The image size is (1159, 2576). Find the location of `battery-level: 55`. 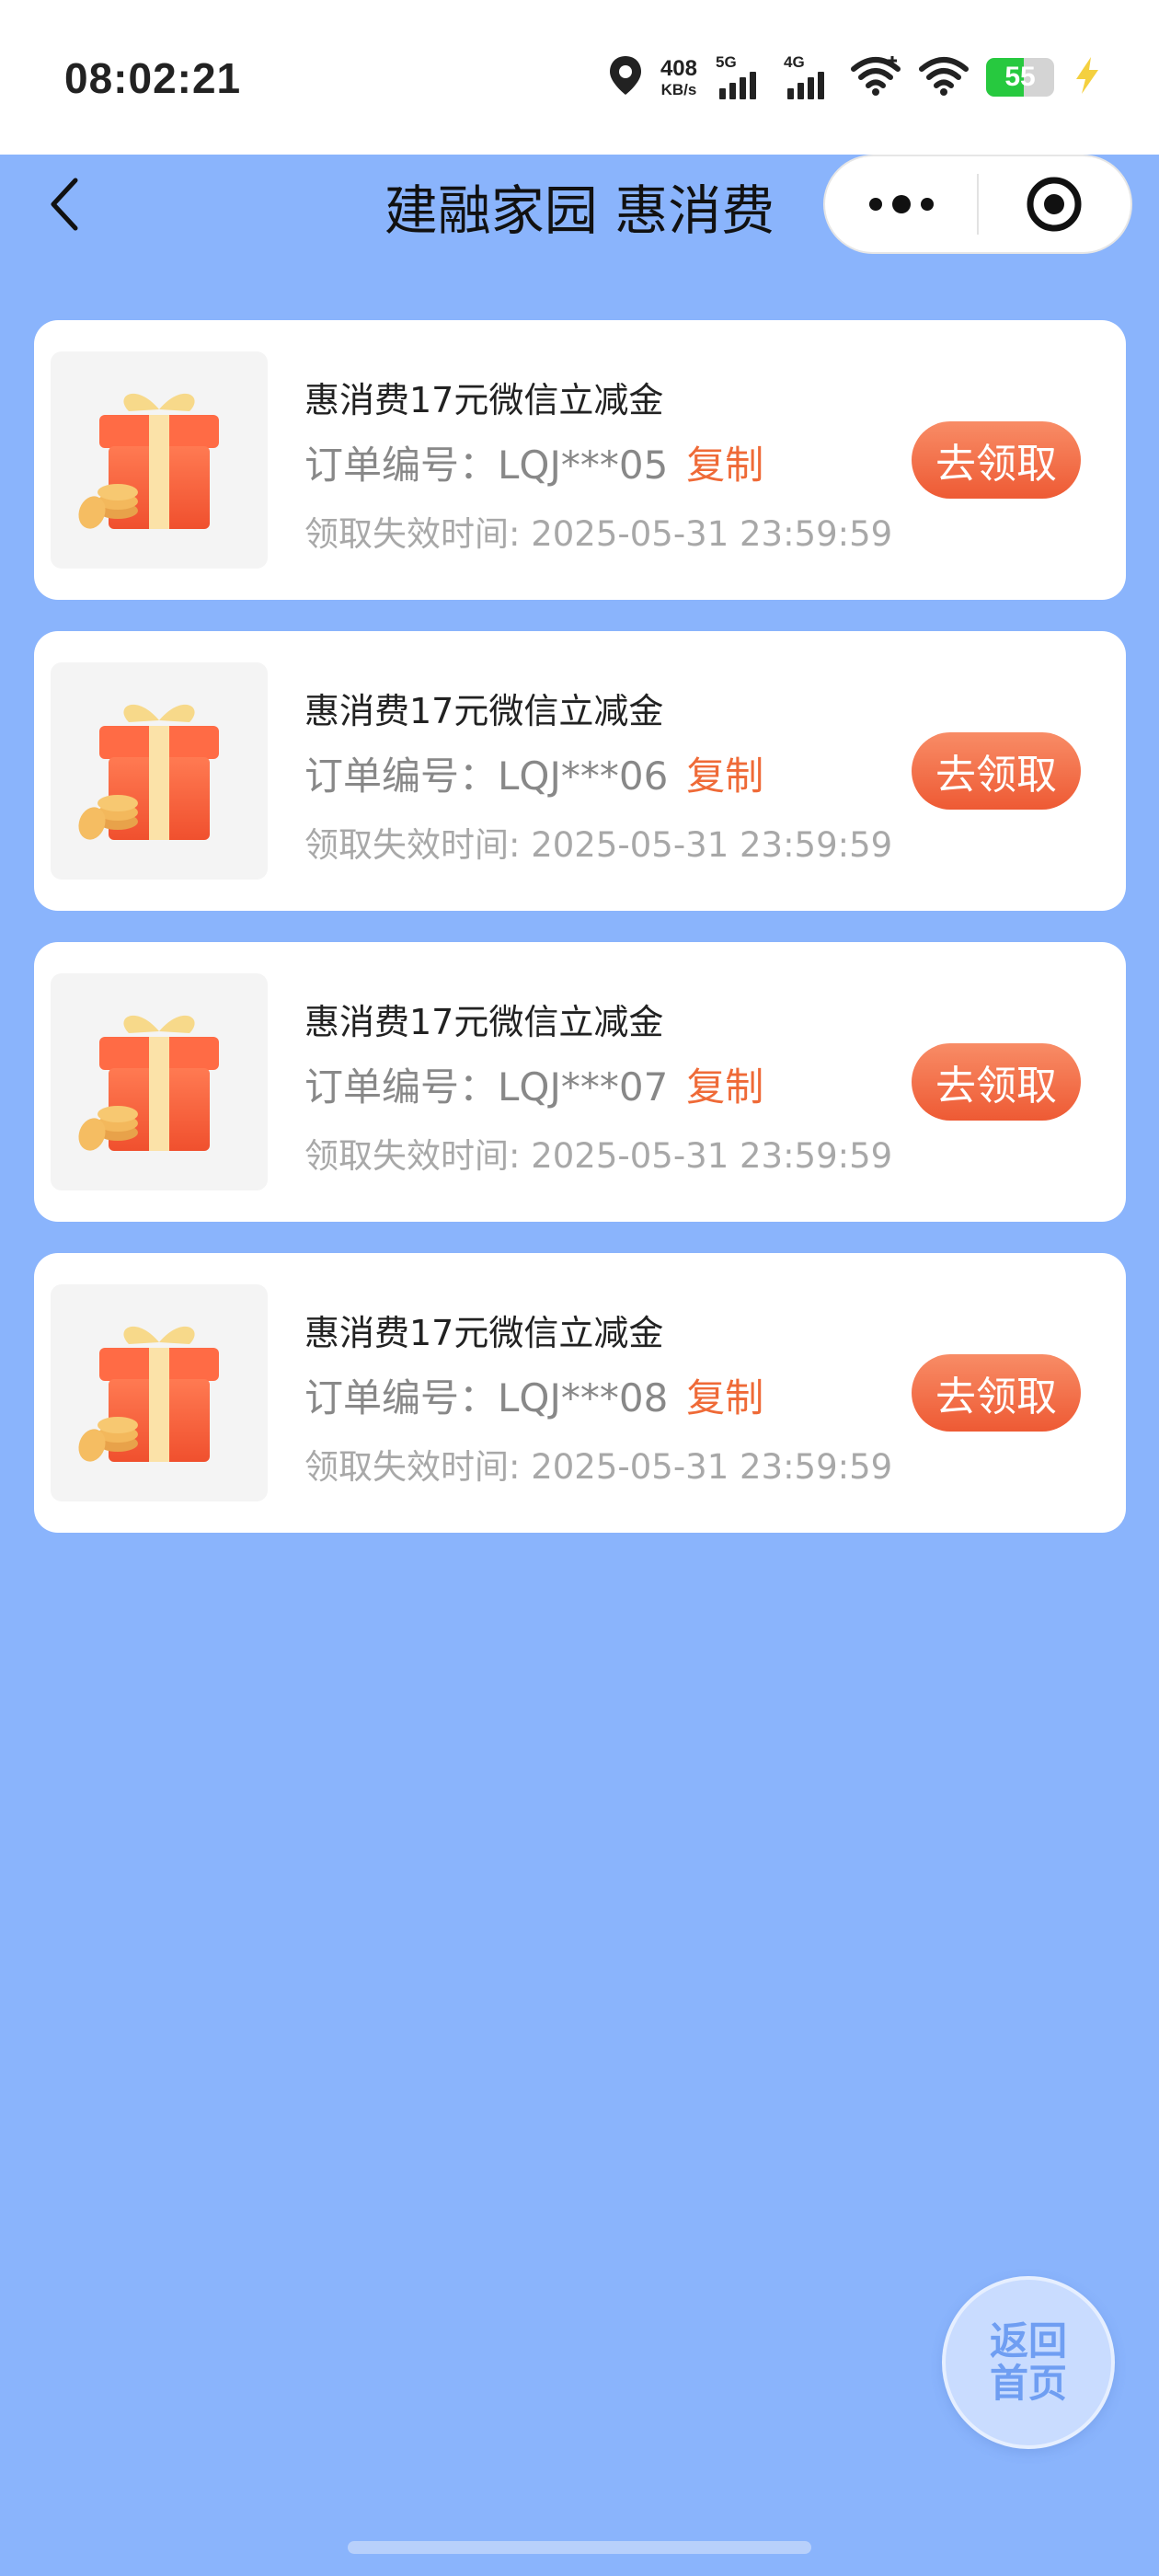

battery-level: 55 is located at coordinates (1020, 77).